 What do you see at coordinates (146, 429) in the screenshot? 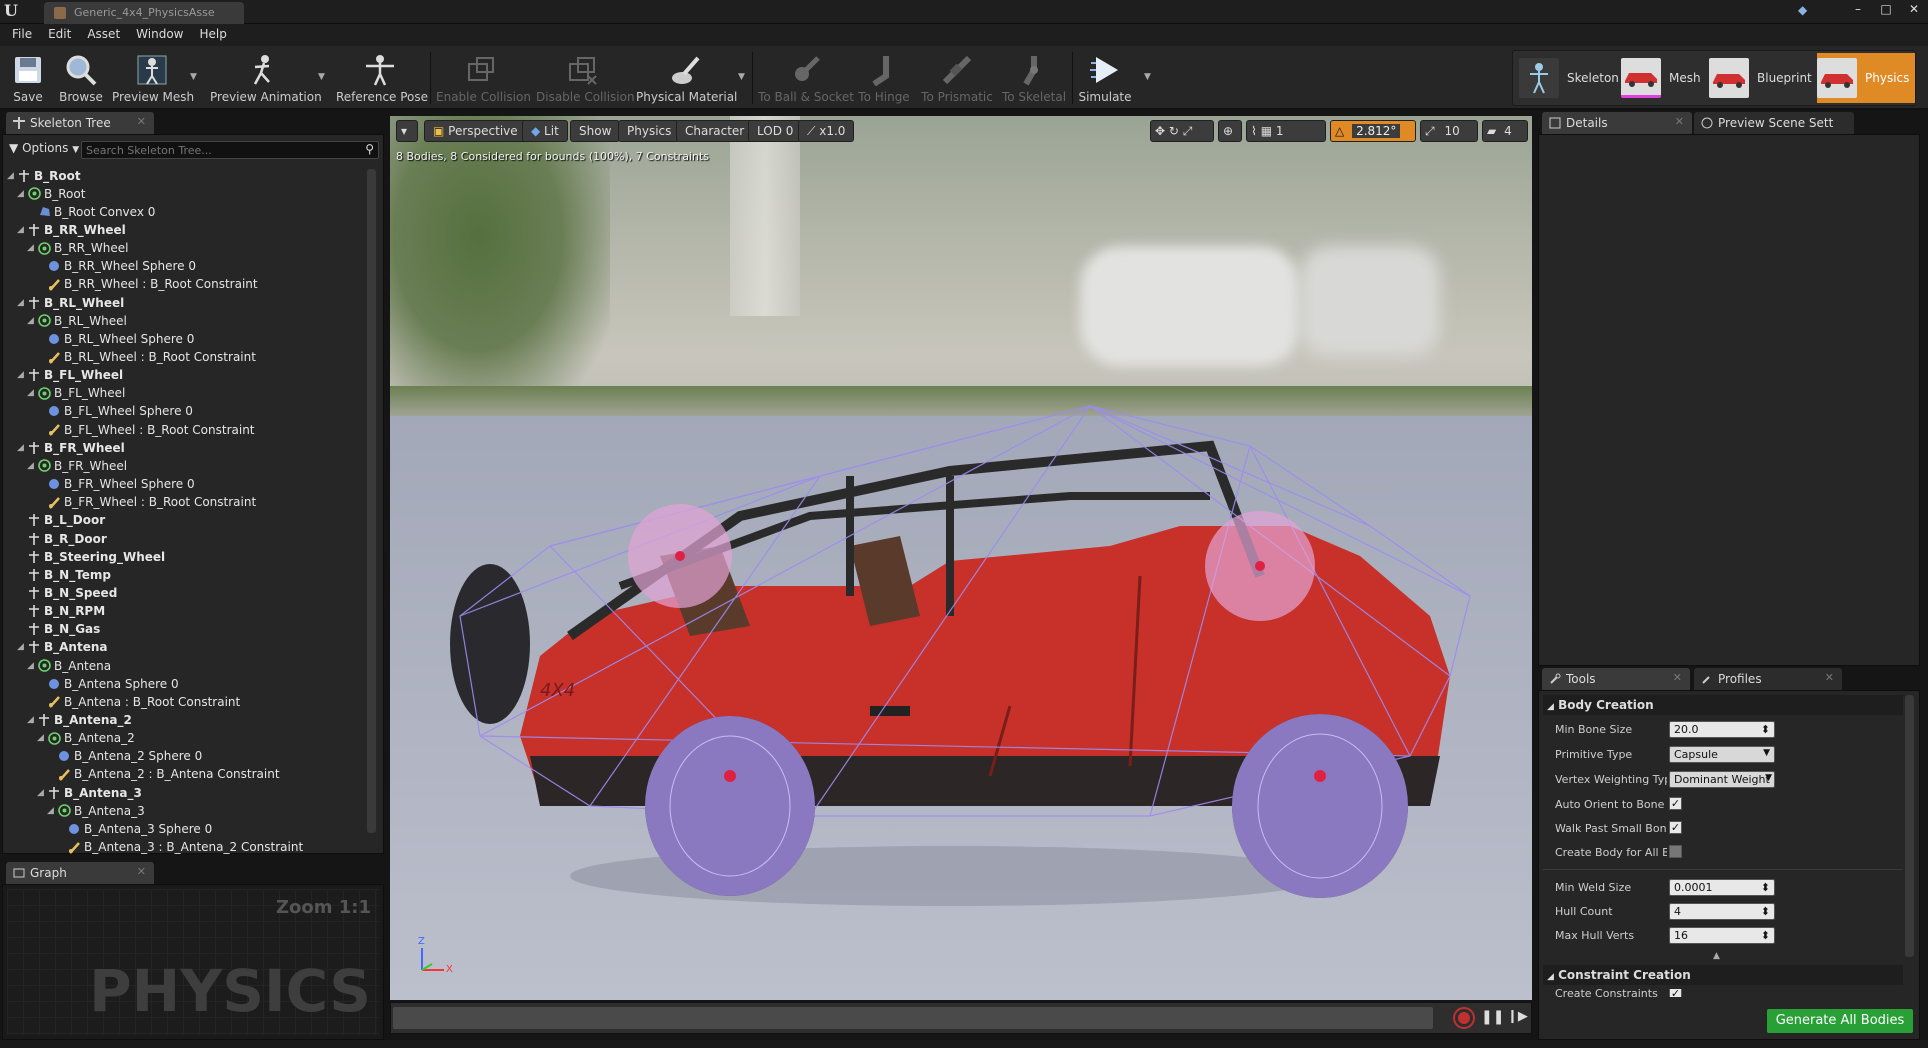
I see `tree-row-constraint: B_FL_Wheel : B_Root Constraint` at bounding box center [146, 429].